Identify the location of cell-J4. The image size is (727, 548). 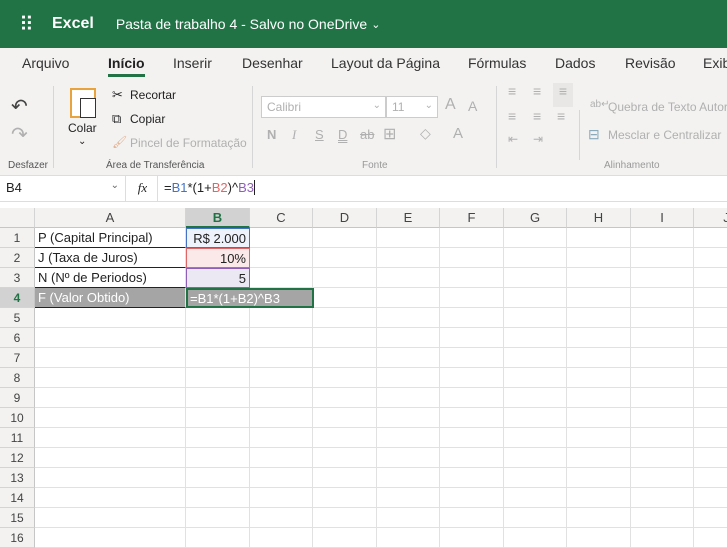
(710, 298).